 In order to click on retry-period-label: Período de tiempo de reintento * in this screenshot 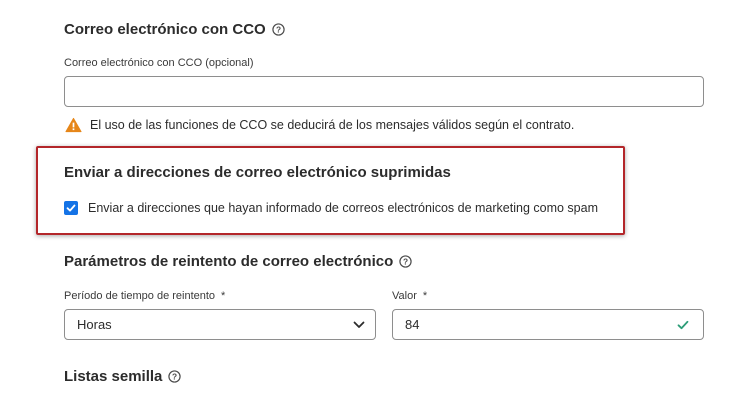, I will do `click(144, 296)`.